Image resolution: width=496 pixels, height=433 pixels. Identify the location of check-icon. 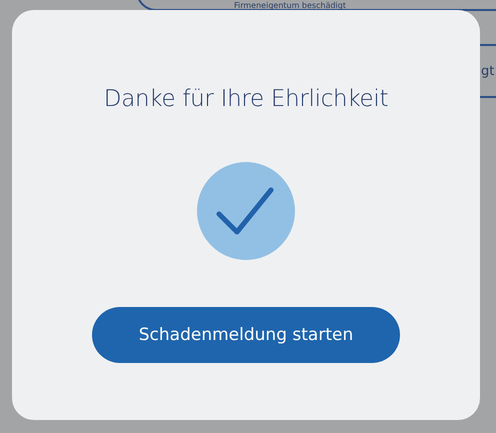
(246, 211).